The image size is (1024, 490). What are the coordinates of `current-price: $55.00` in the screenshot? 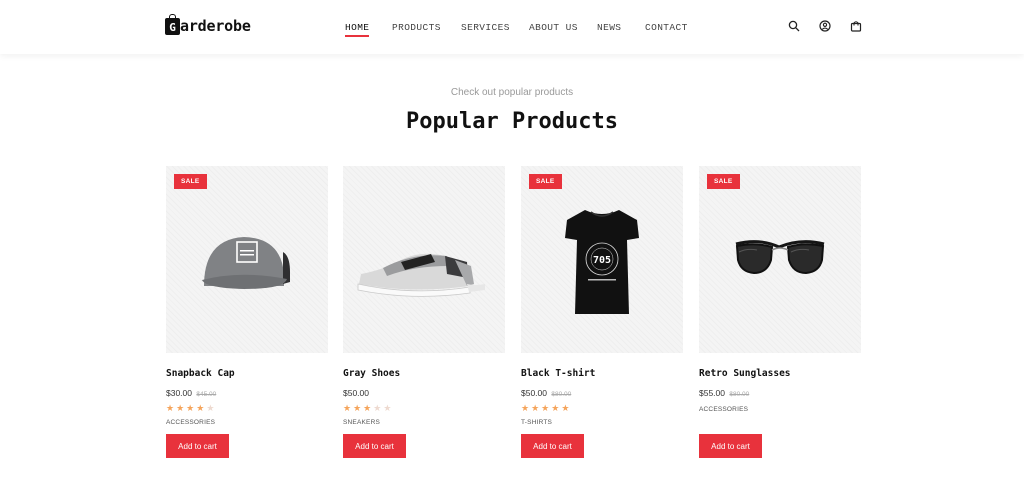 It's located at (712, 393).